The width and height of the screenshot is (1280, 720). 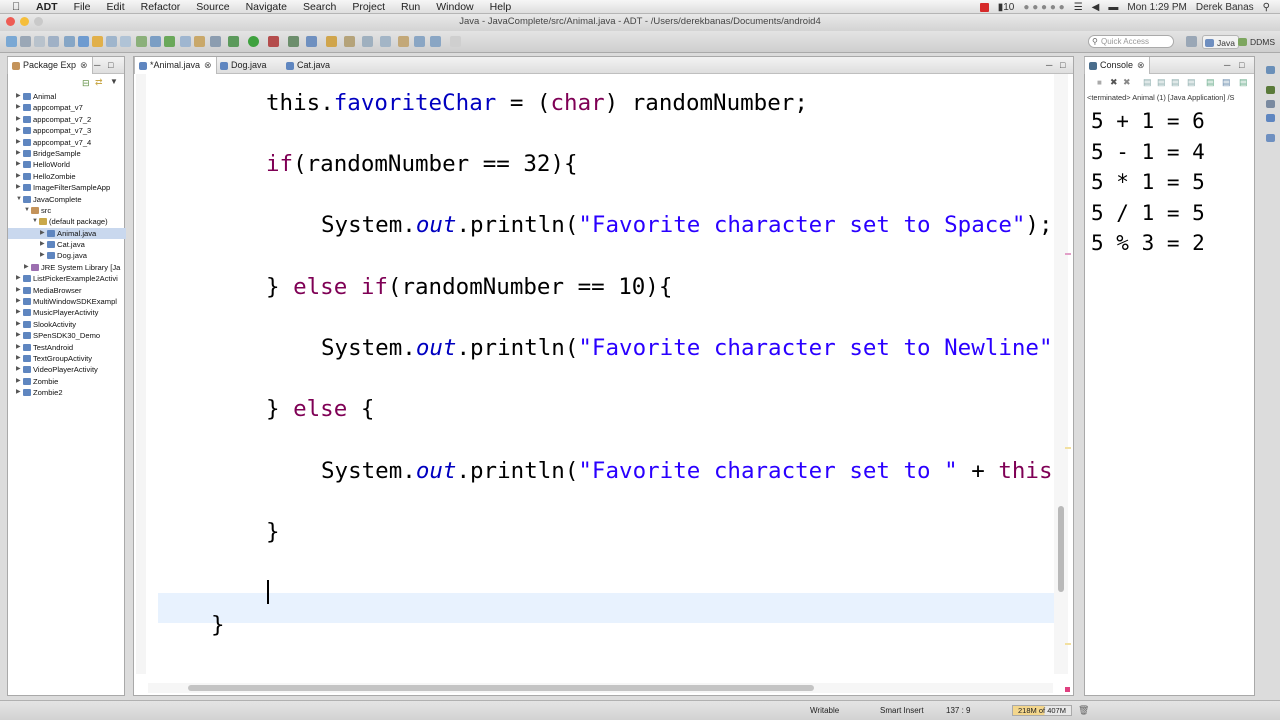 I want to click on tree-item: ▶ ListPickerExample2Activi, so click(x=67, y=278).